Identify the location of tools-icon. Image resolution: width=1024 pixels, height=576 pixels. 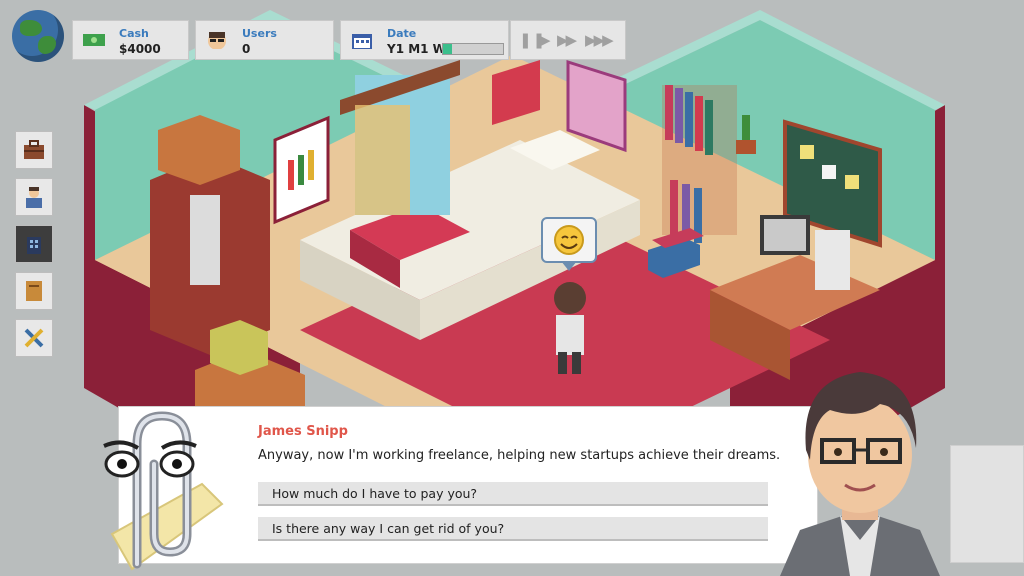
(34, 338).